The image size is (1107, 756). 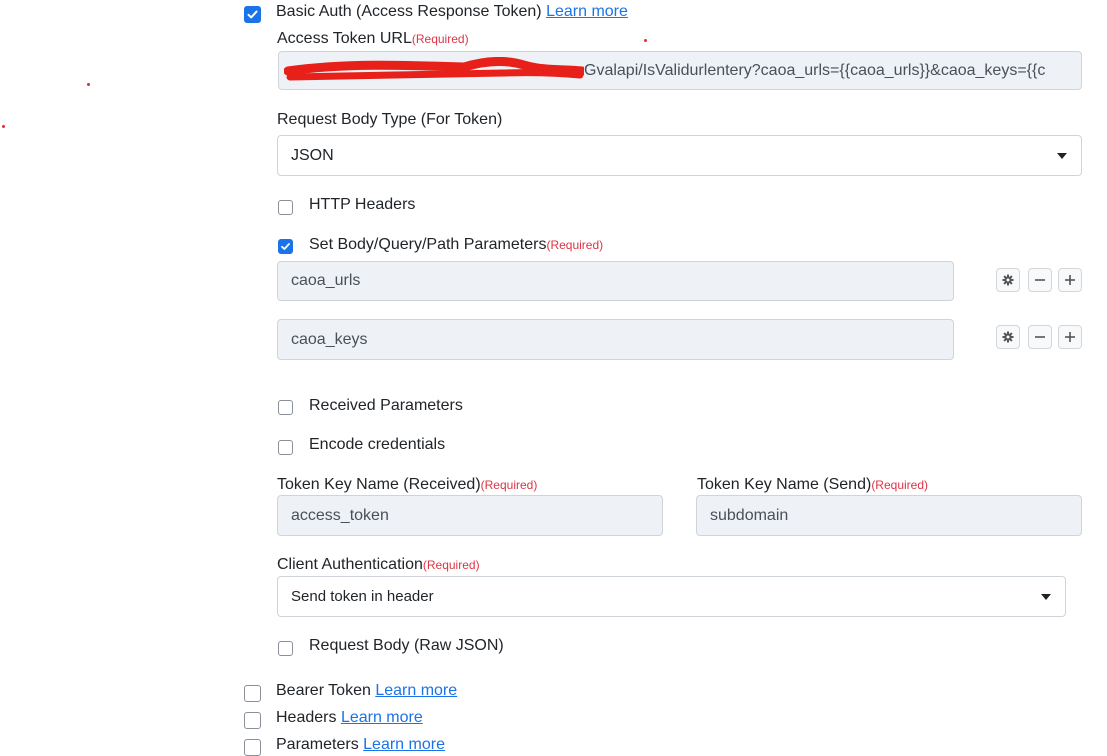 What do you see at coordinates (416, 690) in the screenshot?
I see `bearer-token-learn-more-link: Learn more` at bounding box center [416, 690].